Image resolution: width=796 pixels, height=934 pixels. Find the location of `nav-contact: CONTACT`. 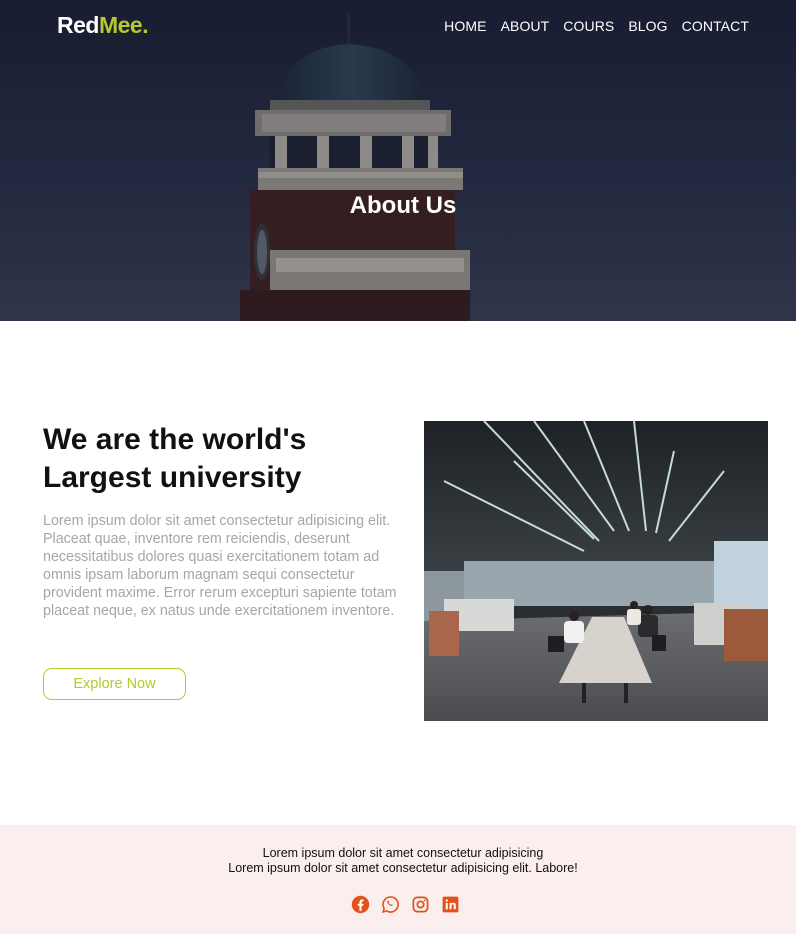

nav-contact: CONTACT is located at coordinates (715, 26).